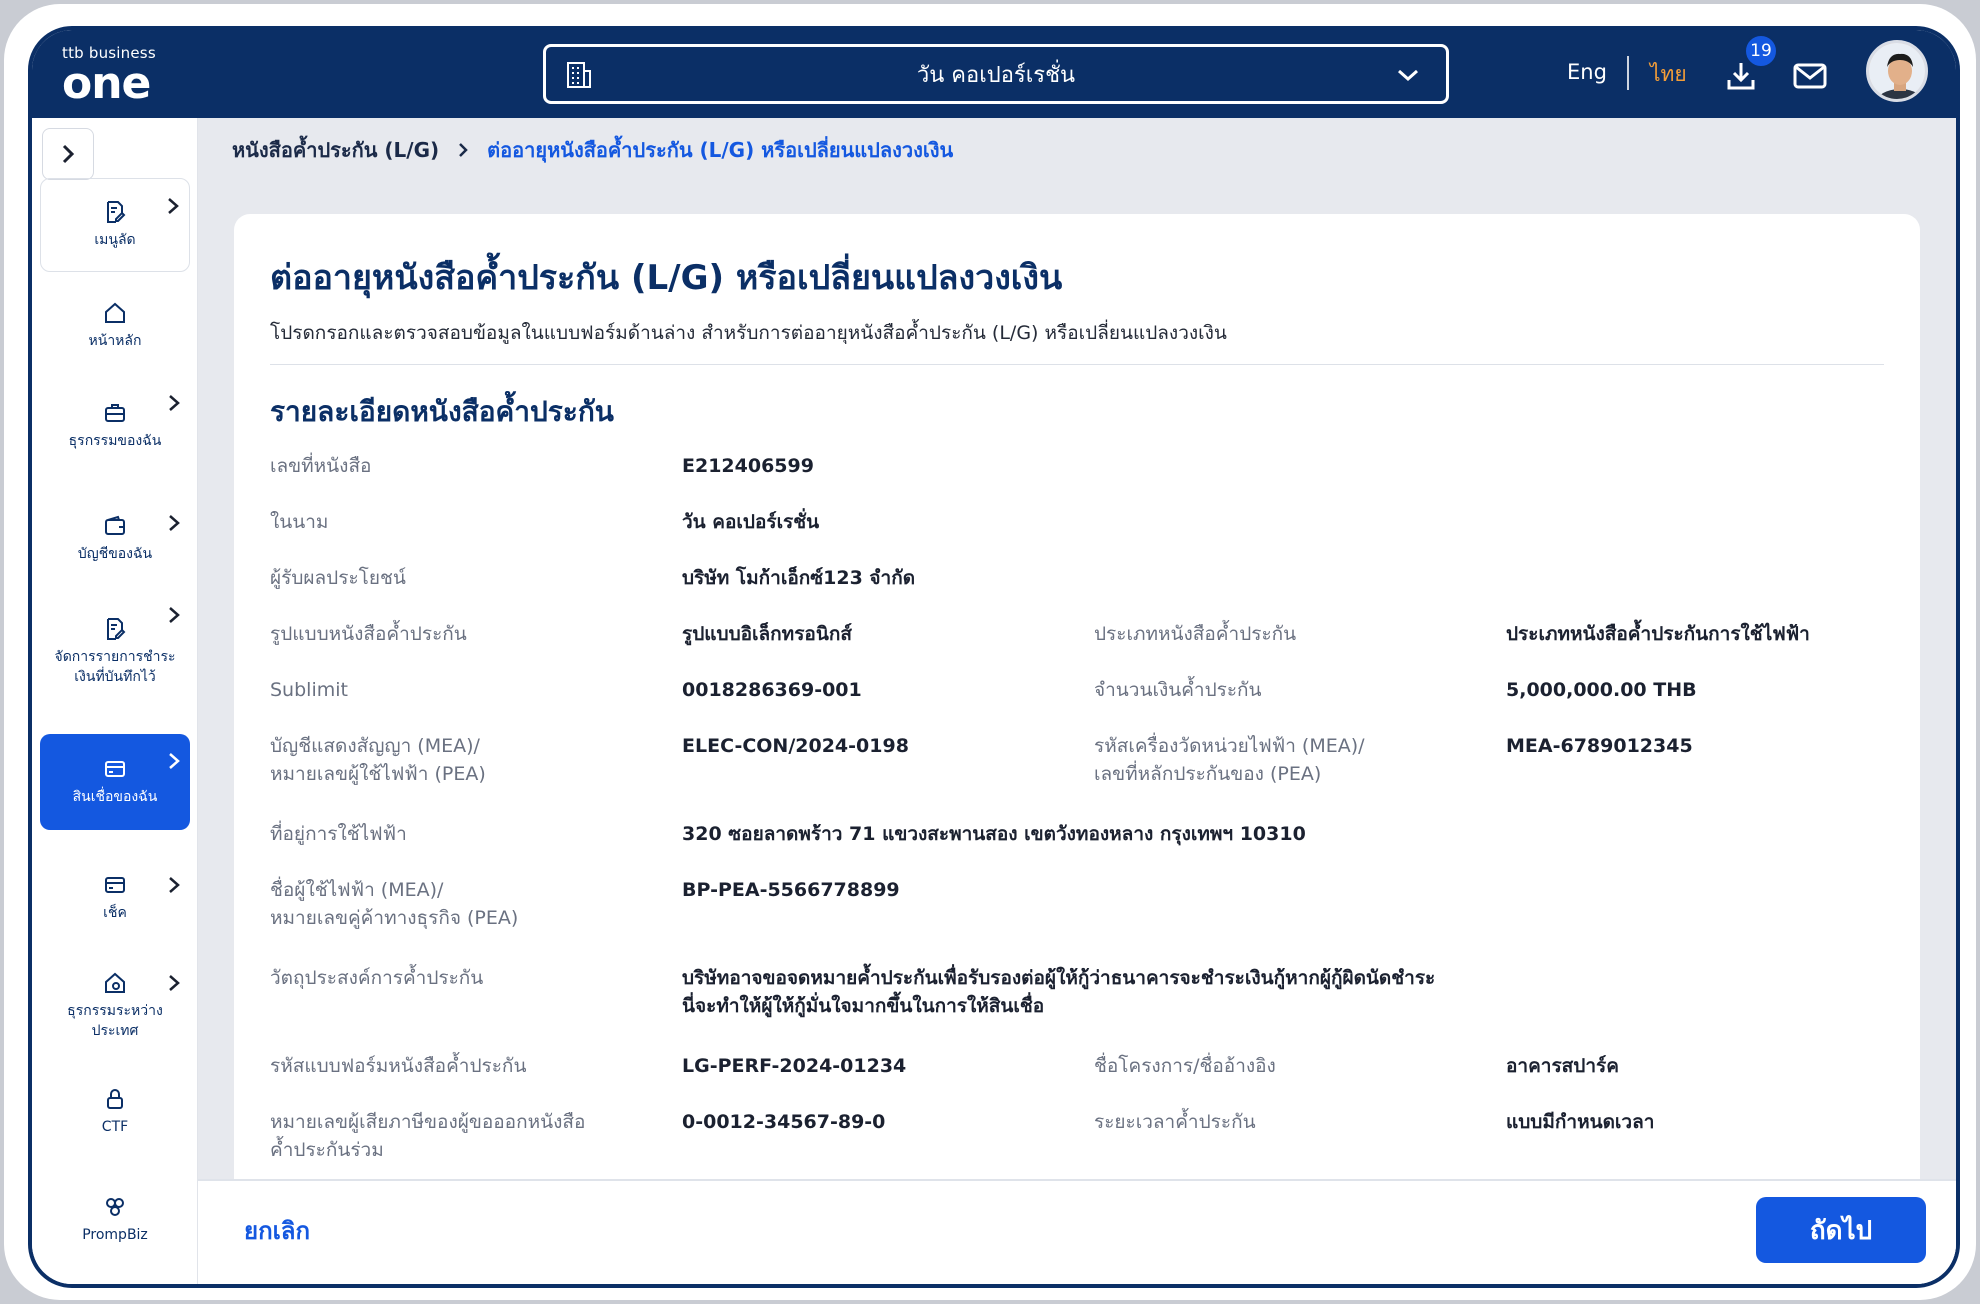  Describe the element at coordinates (116, 212) in the screenshot. I see `document-edit-icon` at that location.